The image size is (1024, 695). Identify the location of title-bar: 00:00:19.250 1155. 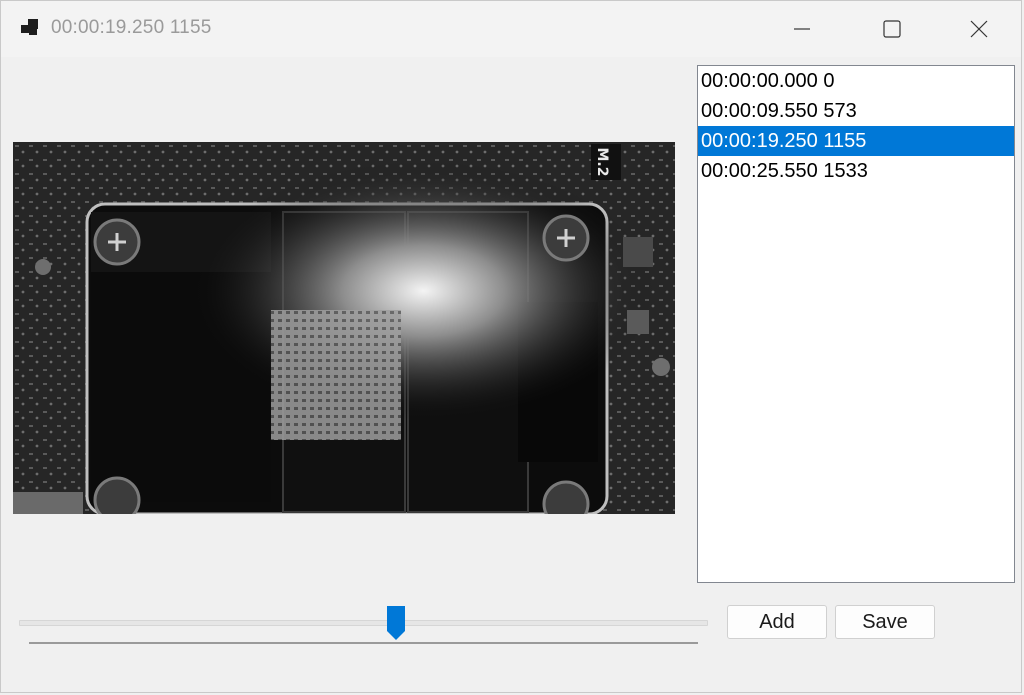
(511, 29).